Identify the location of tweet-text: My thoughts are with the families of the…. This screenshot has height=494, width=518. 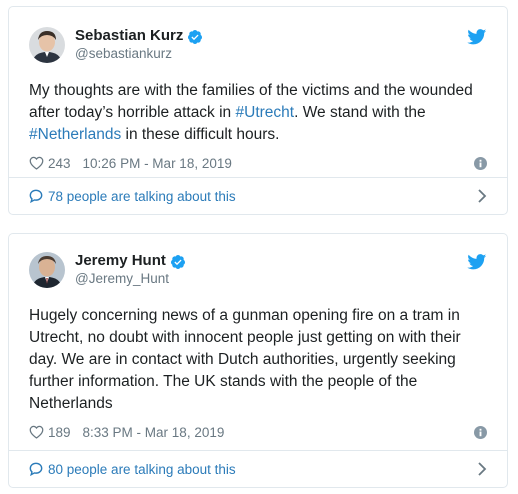
(258, 113).